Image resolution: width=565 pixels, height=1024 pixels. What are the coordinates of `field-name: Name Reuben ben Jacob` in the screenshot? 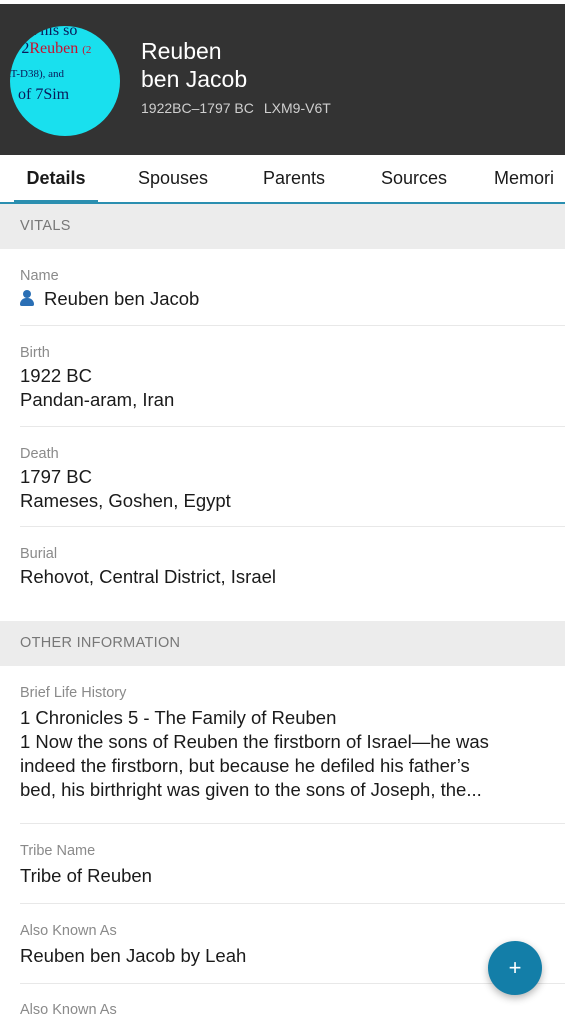 It's located at (292, 289).